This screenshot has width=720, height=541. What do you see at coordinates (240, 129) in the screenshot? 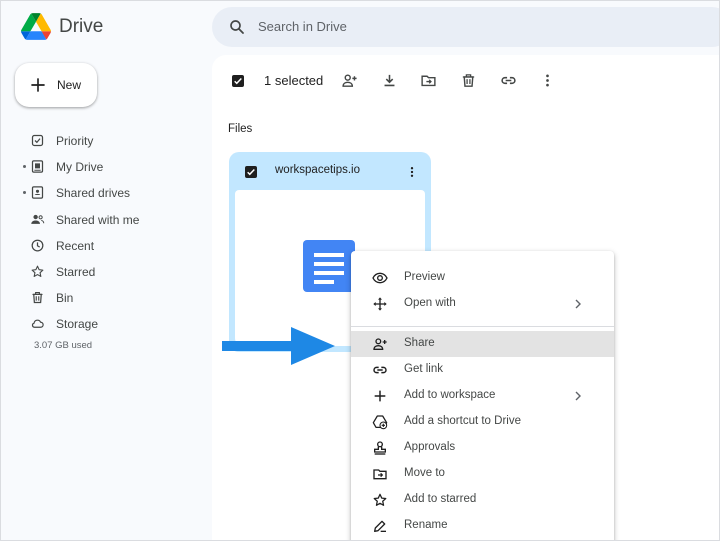
I see `files-heading: Files` at bounding box center [240, 129].